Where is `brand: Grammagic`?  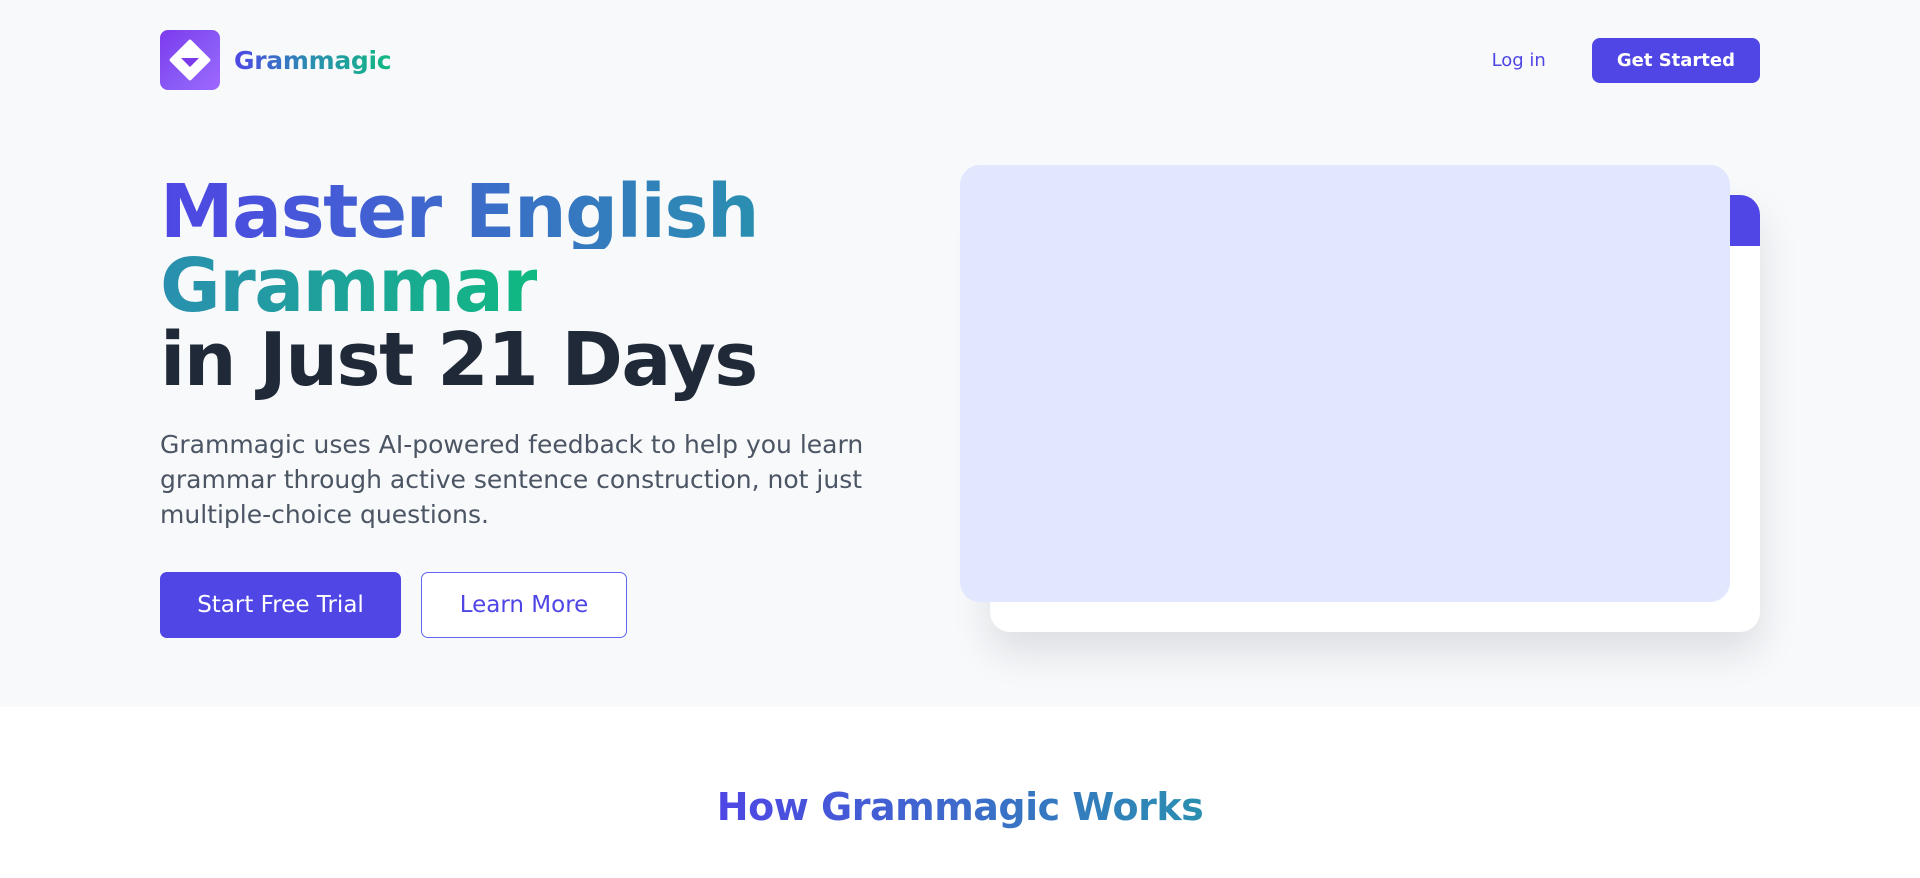 brand: Grammagic is located at coordinates (276, 60).